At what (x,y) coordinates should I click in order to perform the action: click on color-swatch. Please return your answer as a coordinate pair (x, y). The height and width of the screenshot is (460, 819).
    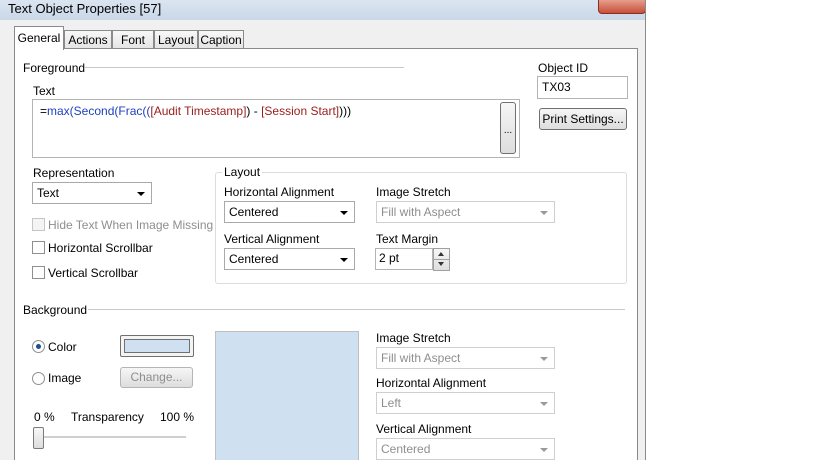
    Looking at the image, I should click on (157, 346).